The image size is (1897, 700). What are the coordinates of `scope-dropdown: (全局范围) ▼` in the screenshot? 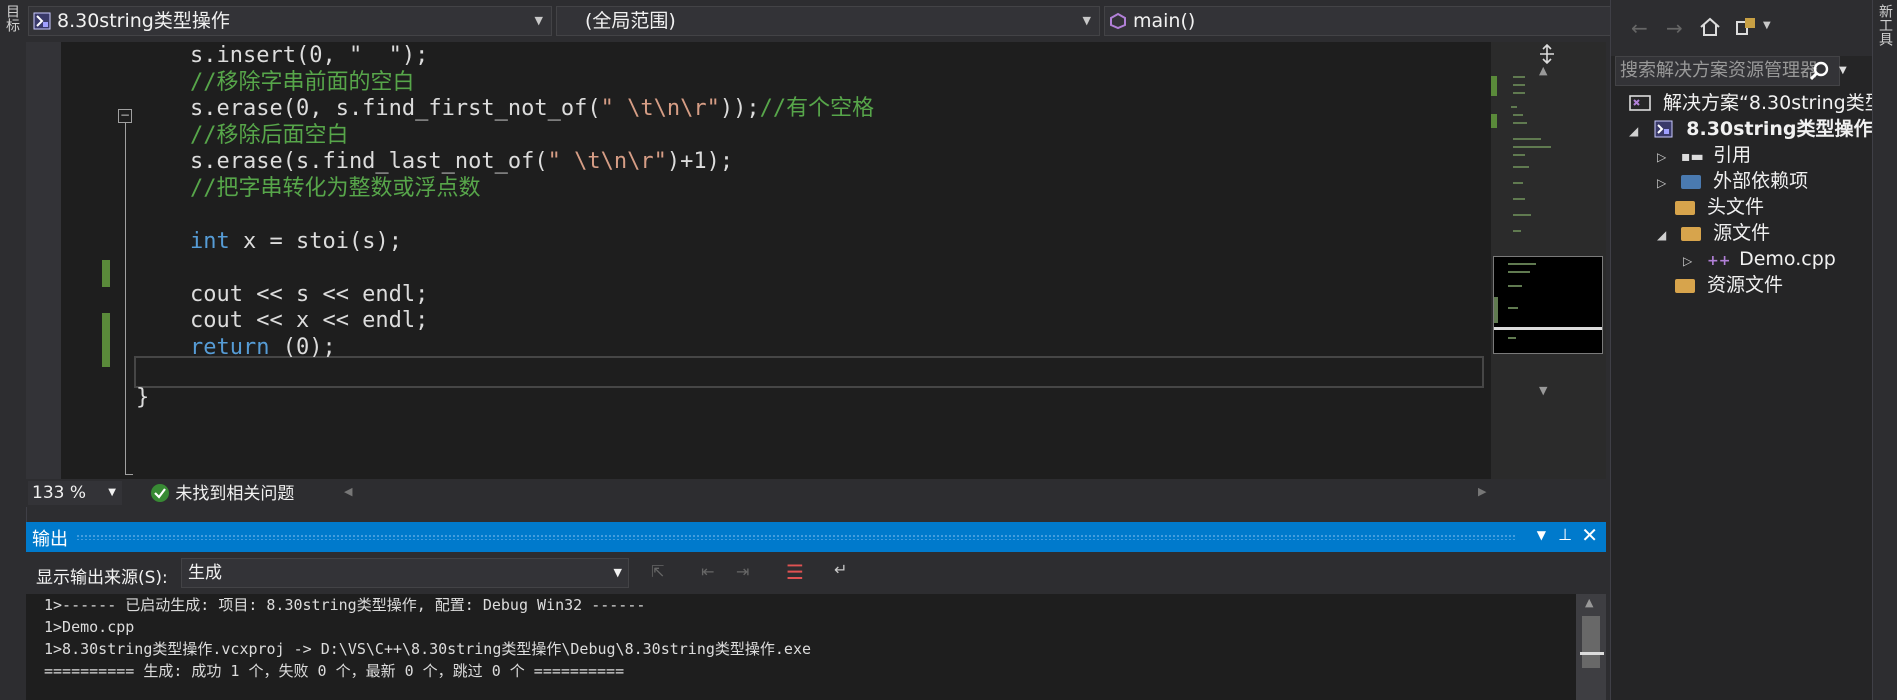 It's located at (828, 21).